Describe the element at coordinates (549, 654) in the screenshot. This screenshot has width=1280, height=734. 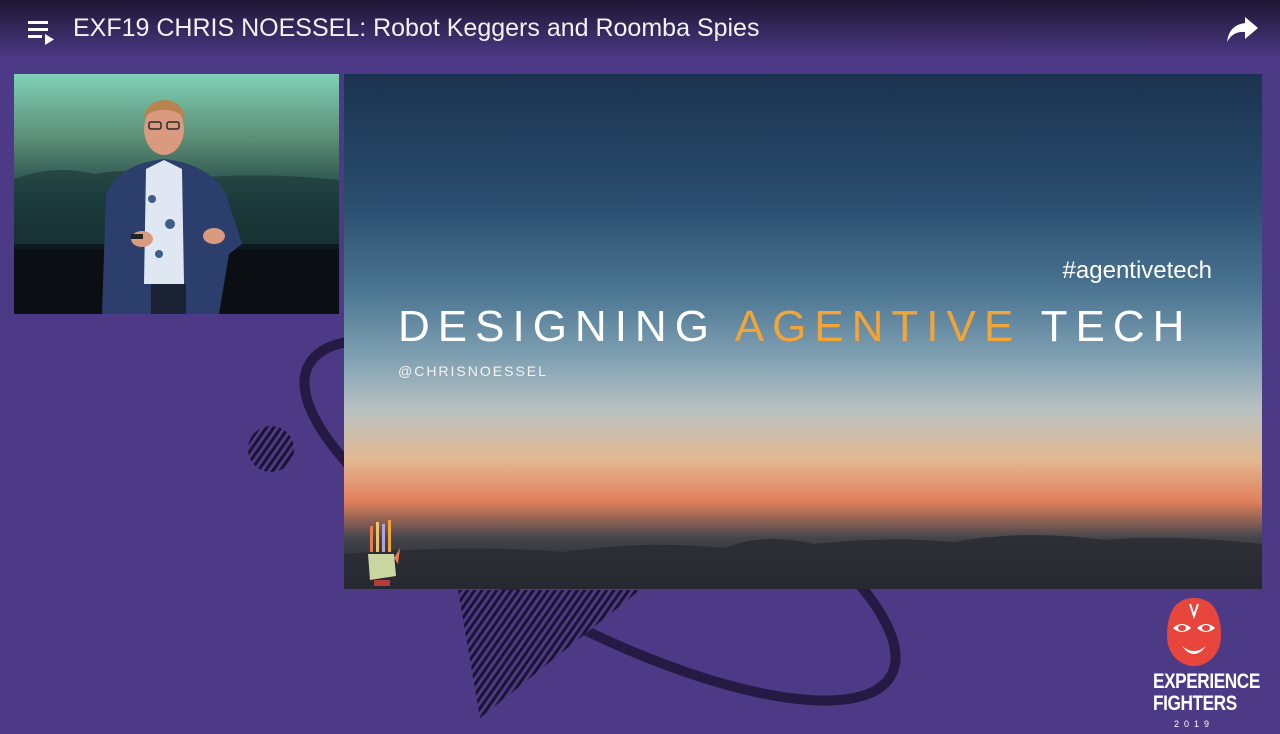
I see `striped-triangle-shape` at that location.